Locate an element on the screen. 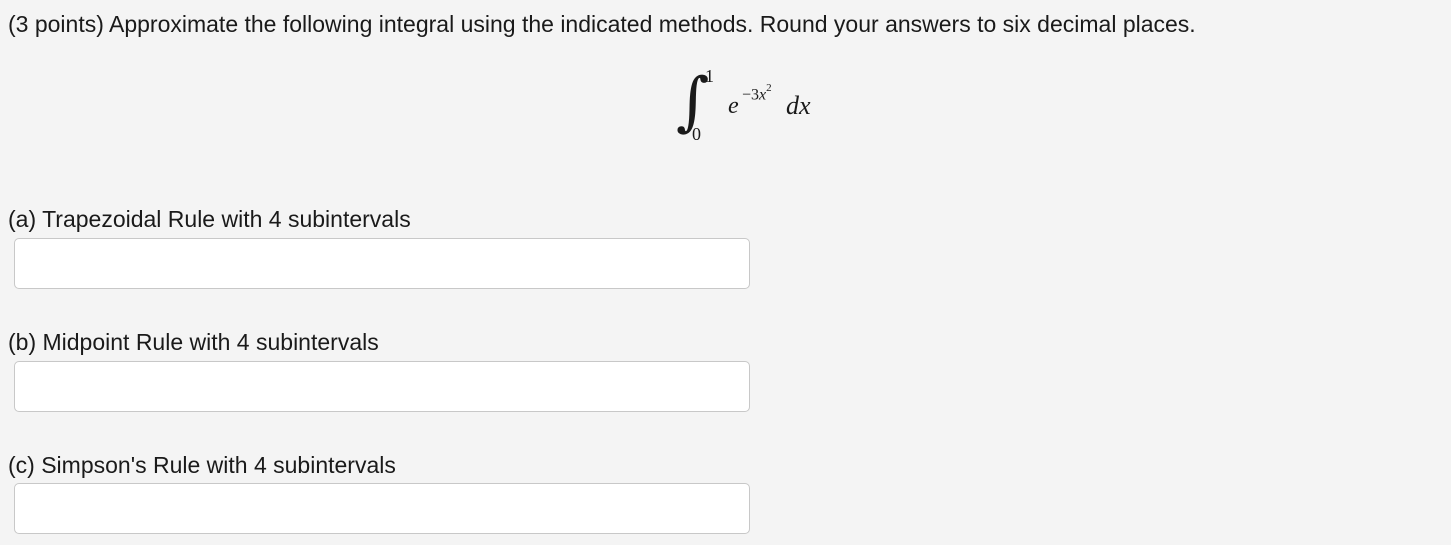 The height and width of the screenshot is (545, 1451). integral-lower-limit: 0 is located at coordinates (696, 134).